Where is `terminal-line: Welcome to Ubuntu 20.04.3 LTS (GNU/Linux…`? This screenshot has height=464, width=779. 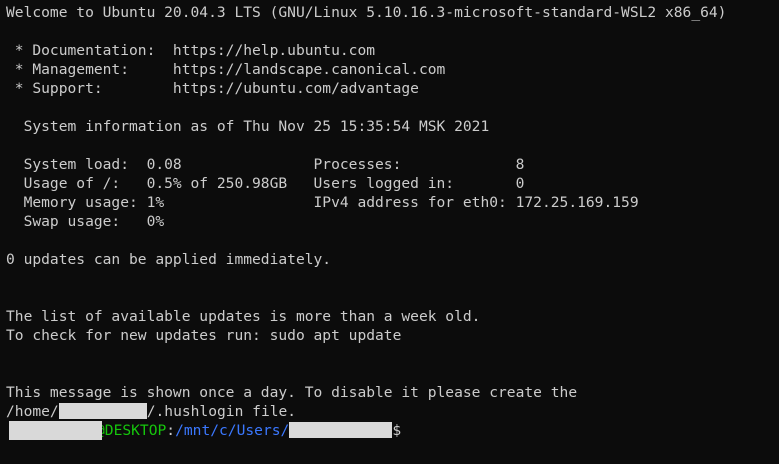
terminal-line: Welcome to Ubuntu 20.04.3 LTS (GNU/Linux… is located at coordinates (366, 12).